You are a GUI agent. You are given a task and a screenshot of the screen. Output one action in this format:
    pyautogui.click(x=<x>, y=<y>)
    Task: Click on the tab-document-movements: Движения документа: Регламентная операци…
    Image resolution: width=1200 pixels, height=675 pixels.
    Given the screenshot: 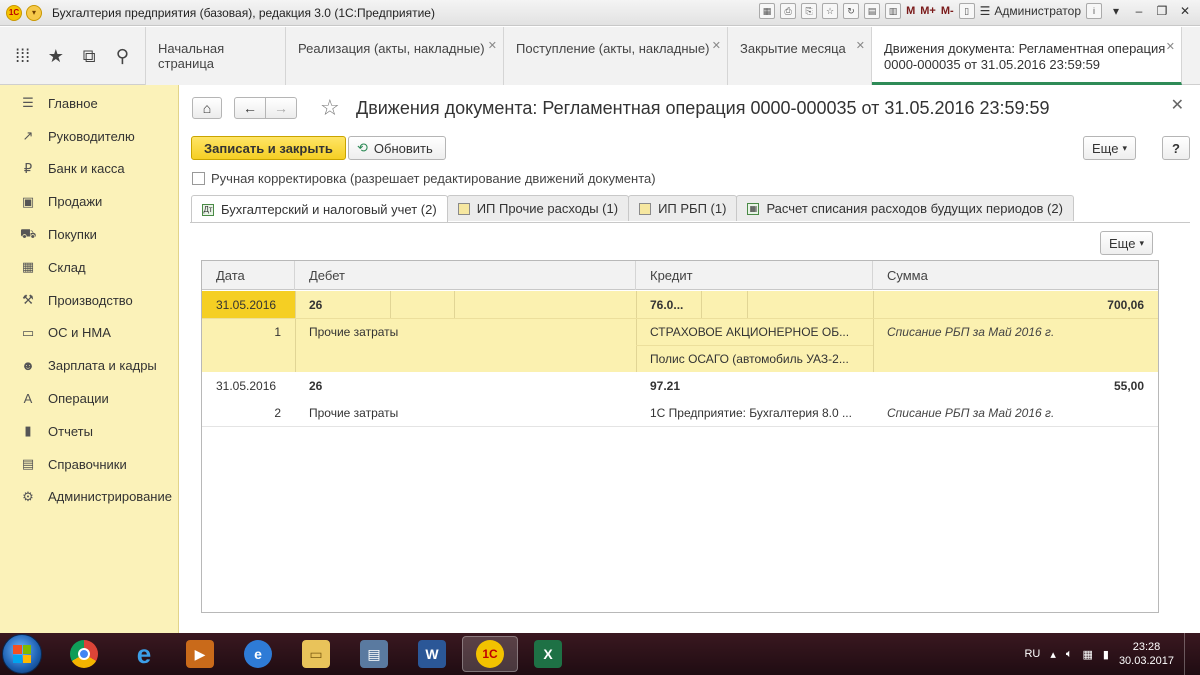 What is the action you would take?
    pyautogui.click(x=1027, y=56)
    